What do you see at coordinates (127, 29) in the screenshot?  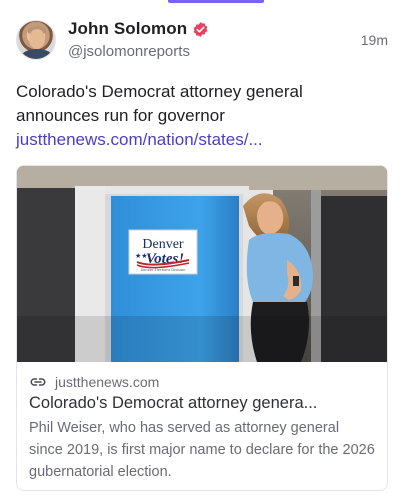 I see `display-name: John Solomon` at bounding box center [127, 29].